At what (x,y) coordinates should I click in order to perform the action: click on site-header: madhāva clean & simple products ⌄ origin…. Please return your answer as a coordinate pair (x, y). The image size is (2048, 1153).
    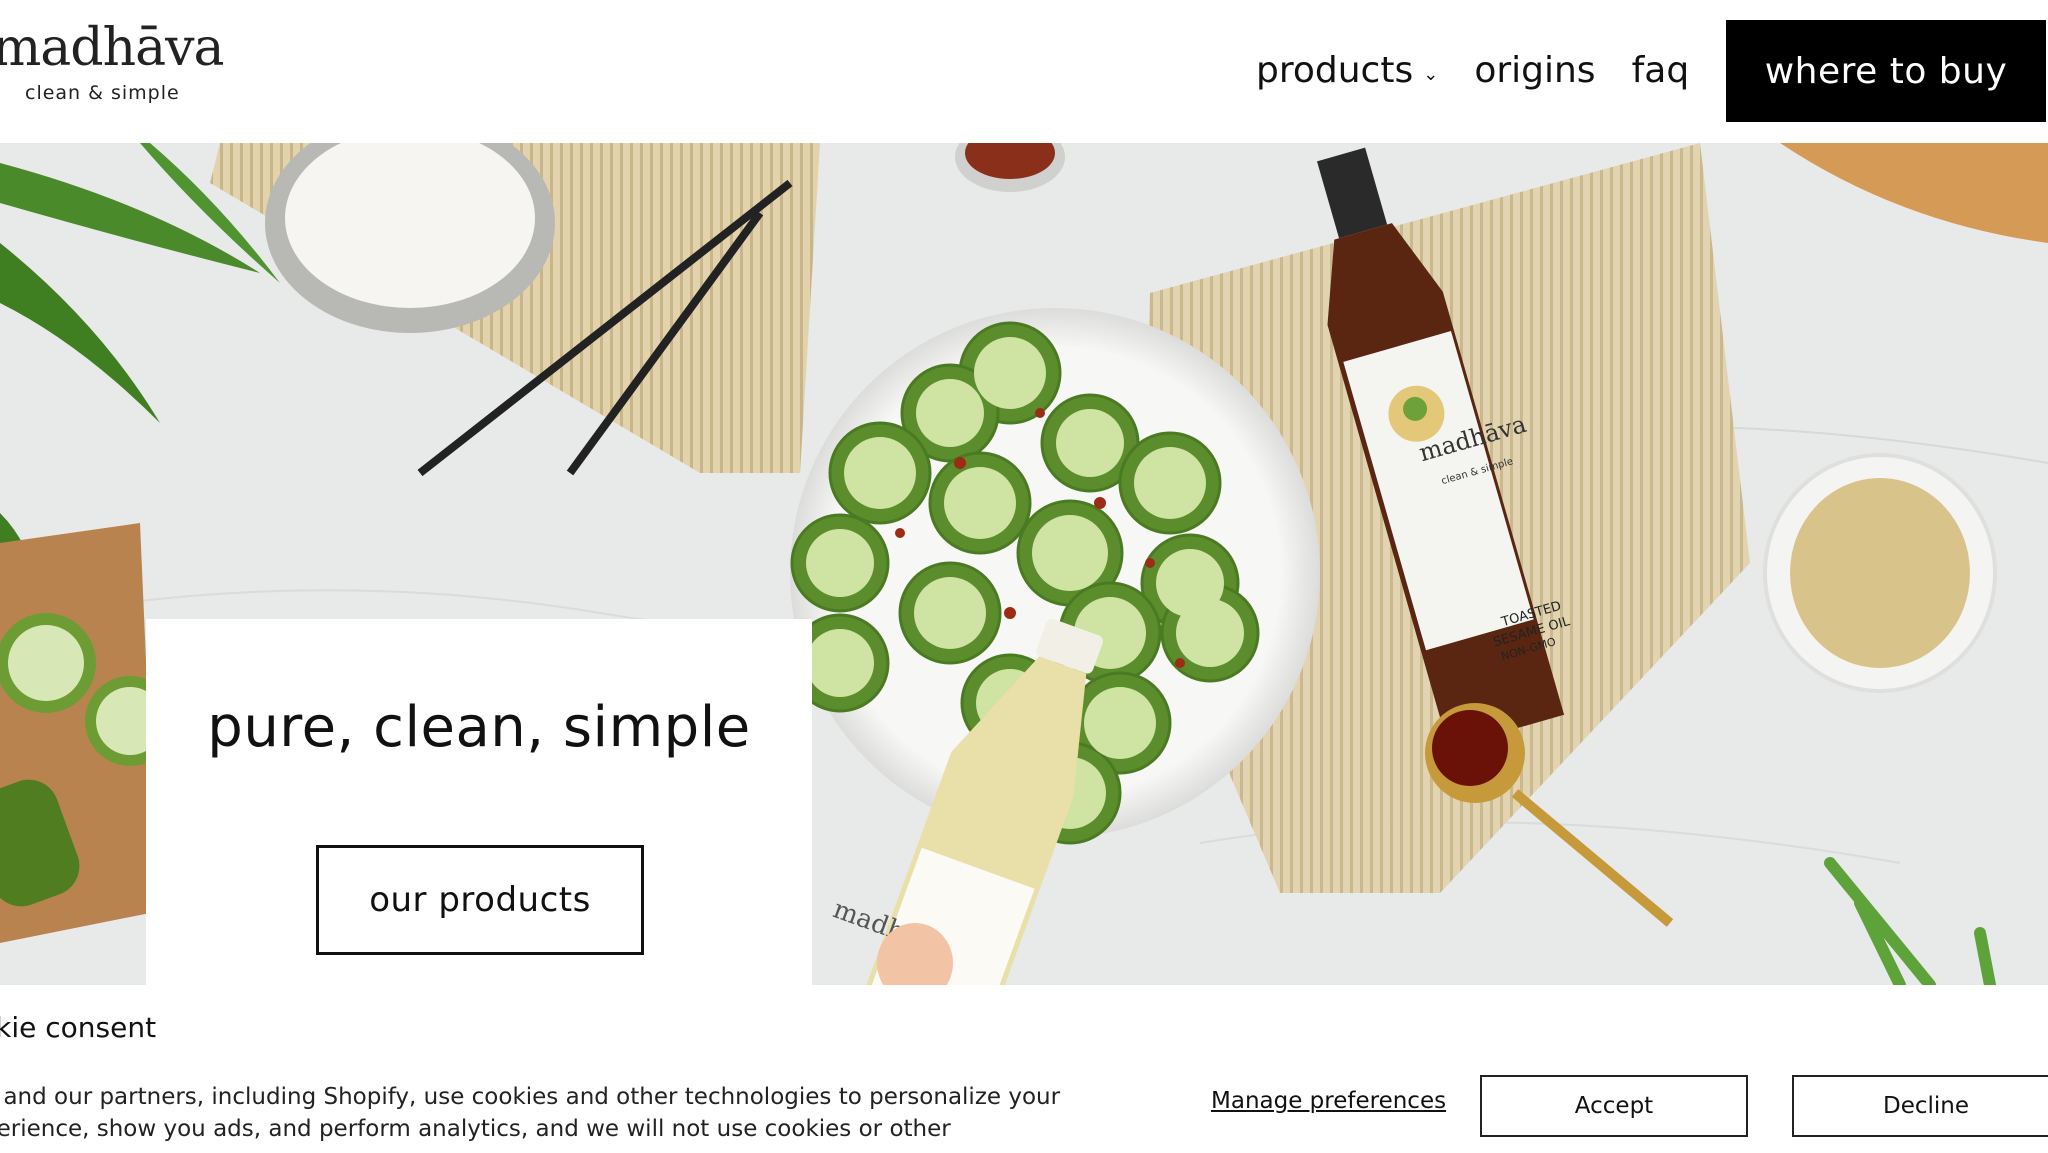
    Looking at the image, I should click on (1024, 71).